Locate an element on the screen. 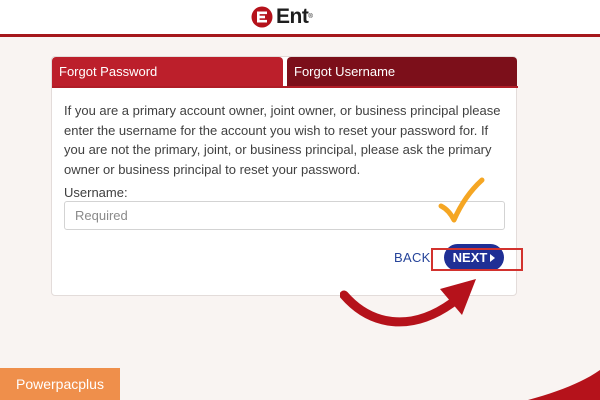 This screenshot has width=600, height=400. tab-bar: Forgot Password Forgot Username is located at coordinates (285, 71).